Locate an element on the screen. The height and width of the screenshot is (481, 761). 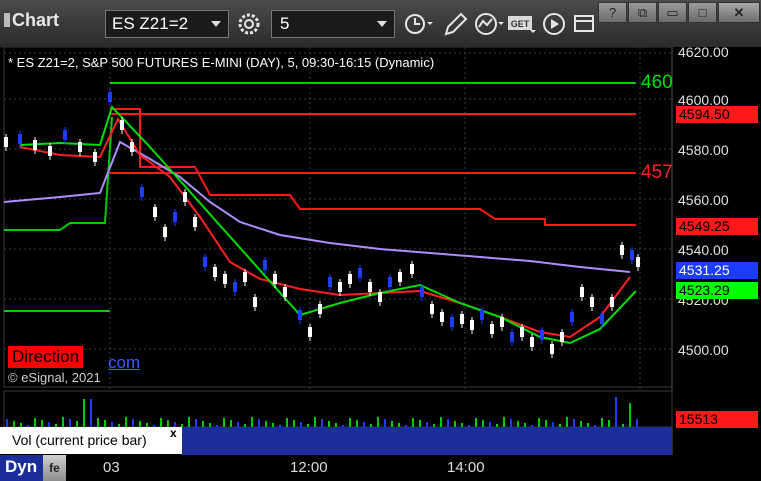
x-tick: 12:00 is located at coordinates (309, 467).